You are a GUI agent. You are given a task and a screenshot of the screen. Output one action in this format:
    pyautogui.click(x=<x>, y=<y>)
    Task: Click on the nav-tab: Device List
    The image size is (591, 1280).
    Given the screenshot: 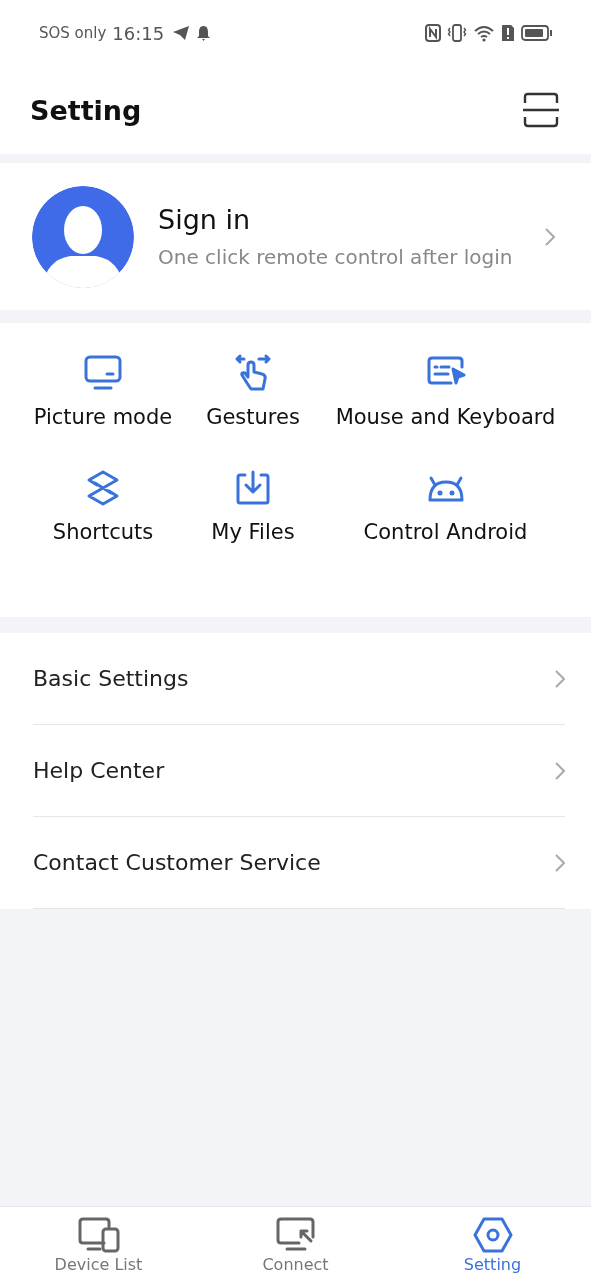 What is the action you would take?
    pyautogui.click(x=98, y=1243)
    